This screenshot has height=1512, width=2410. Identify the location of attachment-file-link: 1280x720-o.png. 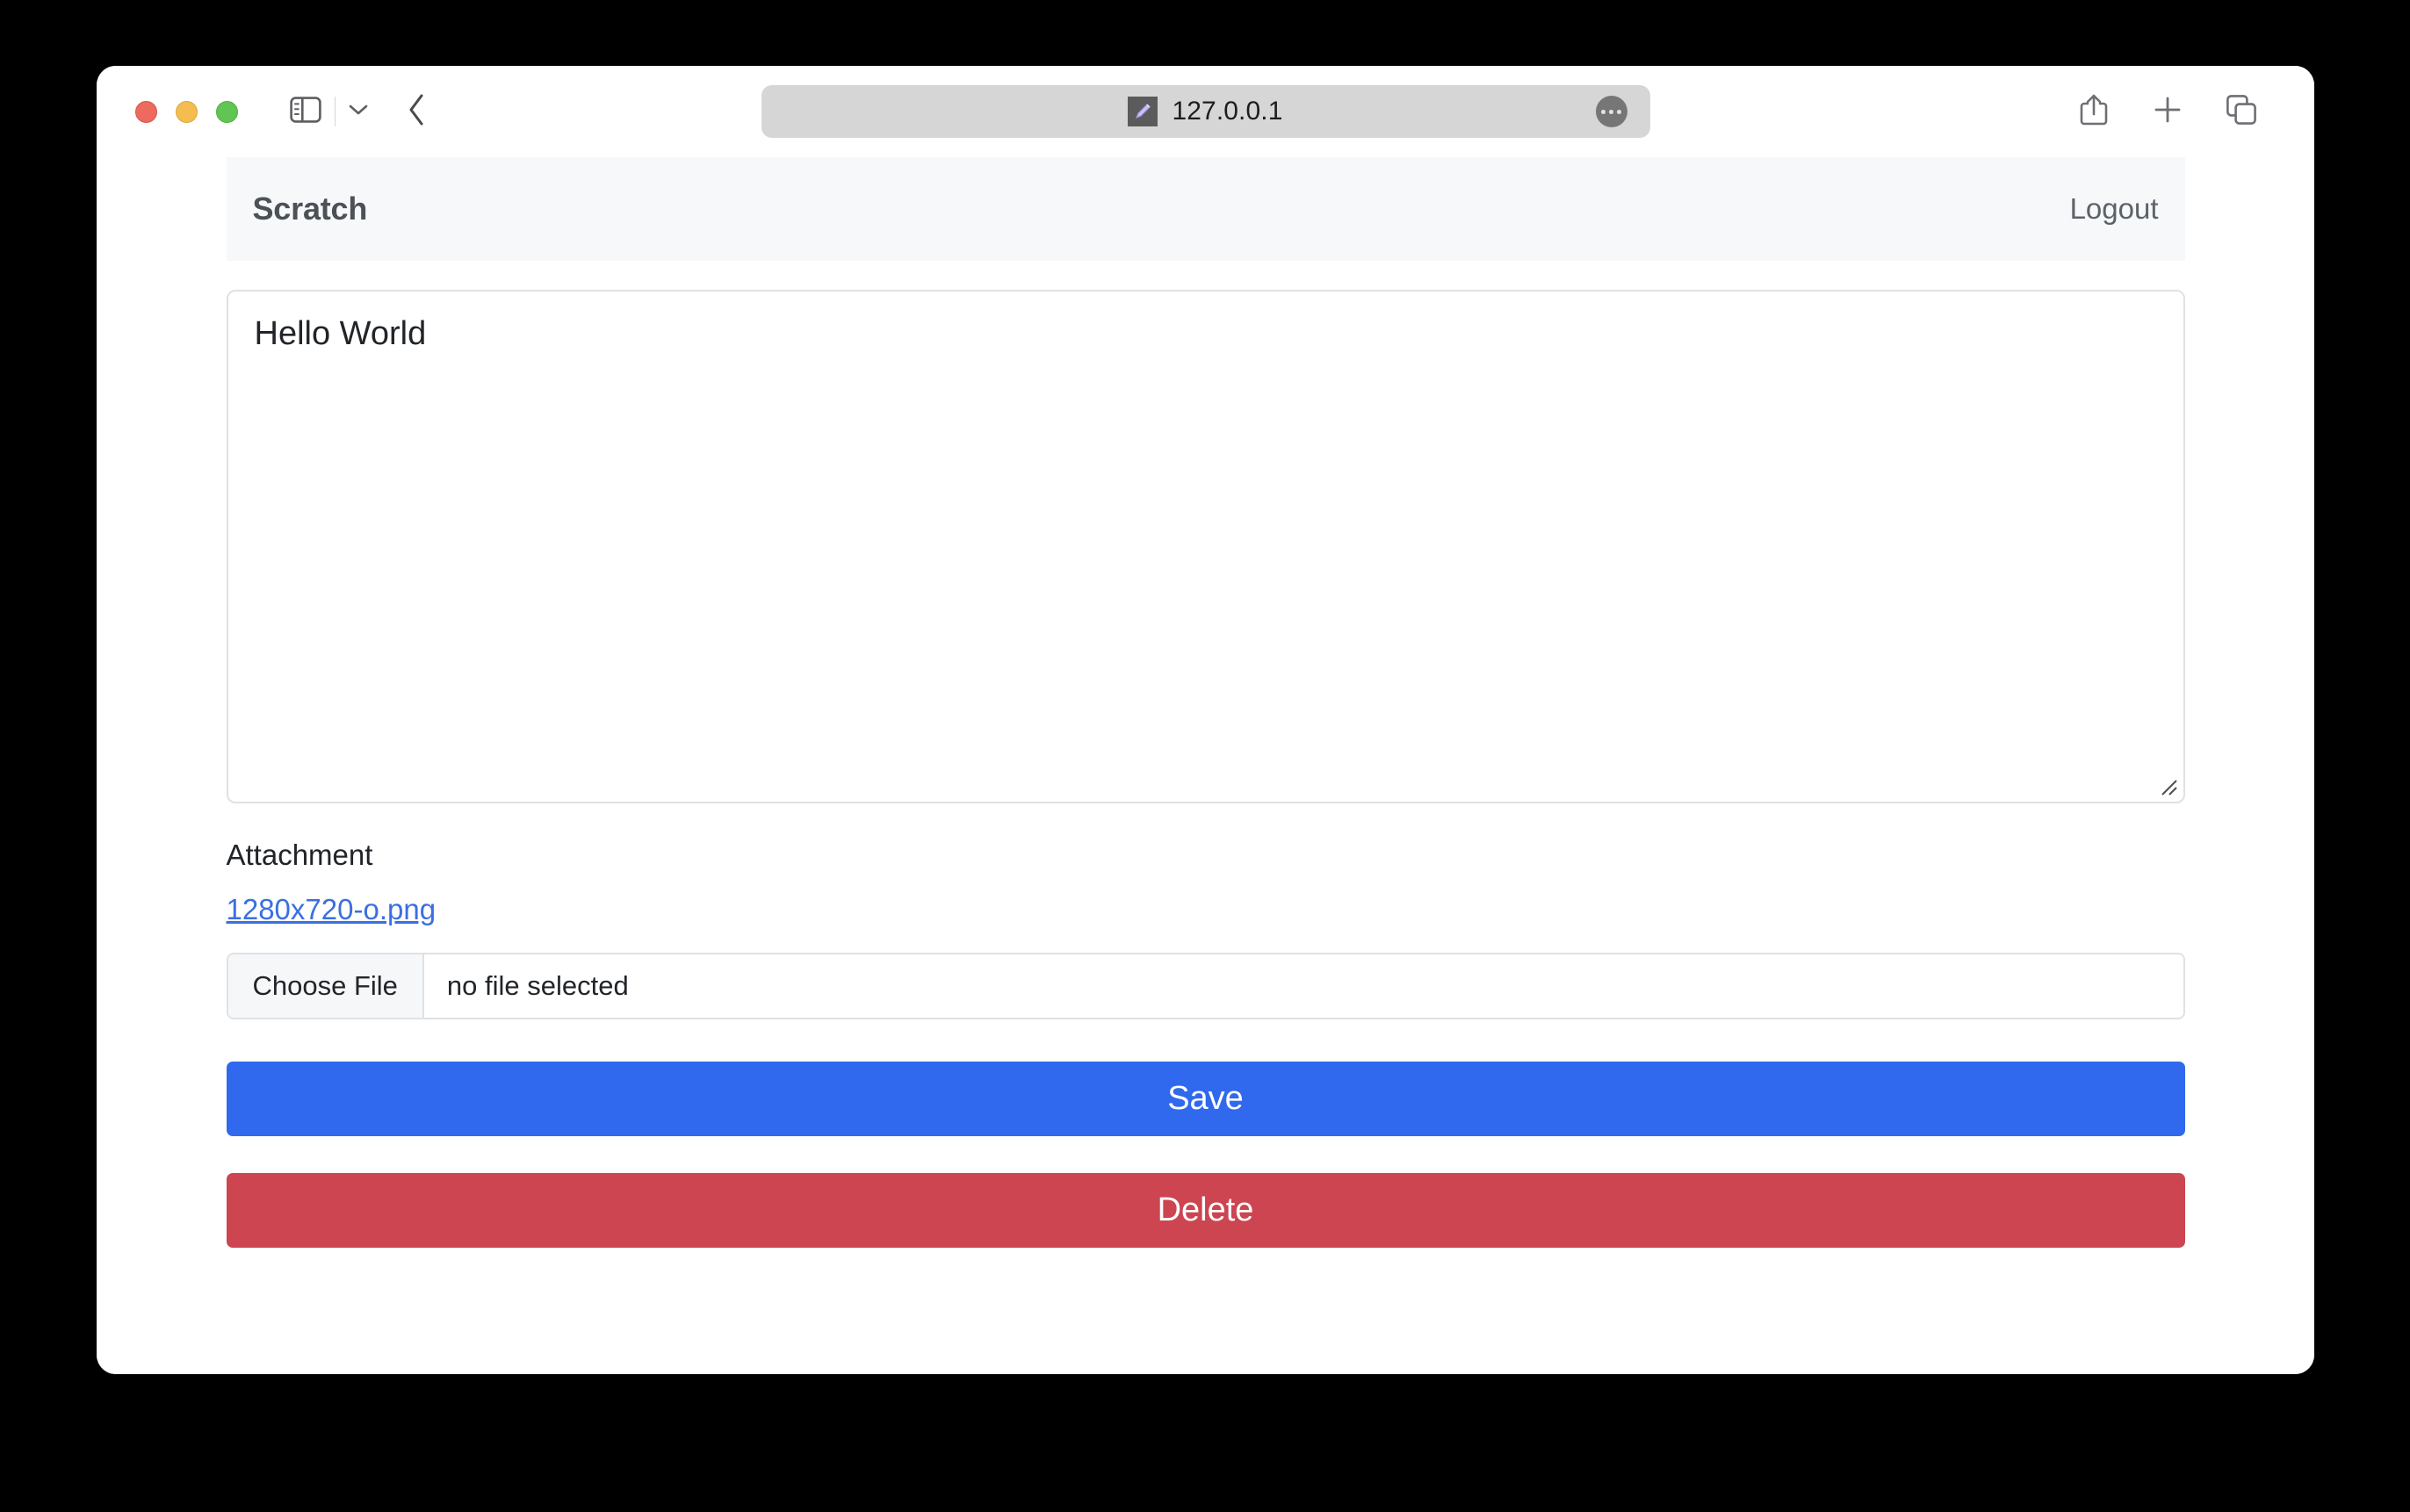
(332, 909).